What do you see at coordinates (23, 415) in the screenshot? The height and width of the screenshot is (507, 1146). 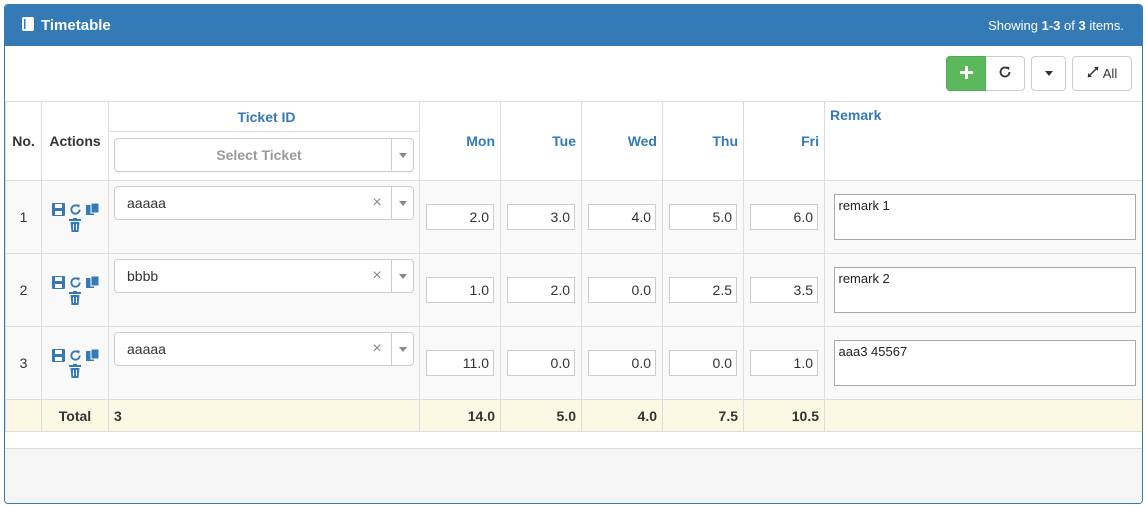 I see `total-empty-cell` at bounding box center [23, 415].